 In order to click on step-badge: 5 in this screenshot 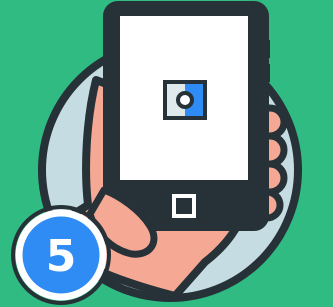, I will do `click(61, 255)`.